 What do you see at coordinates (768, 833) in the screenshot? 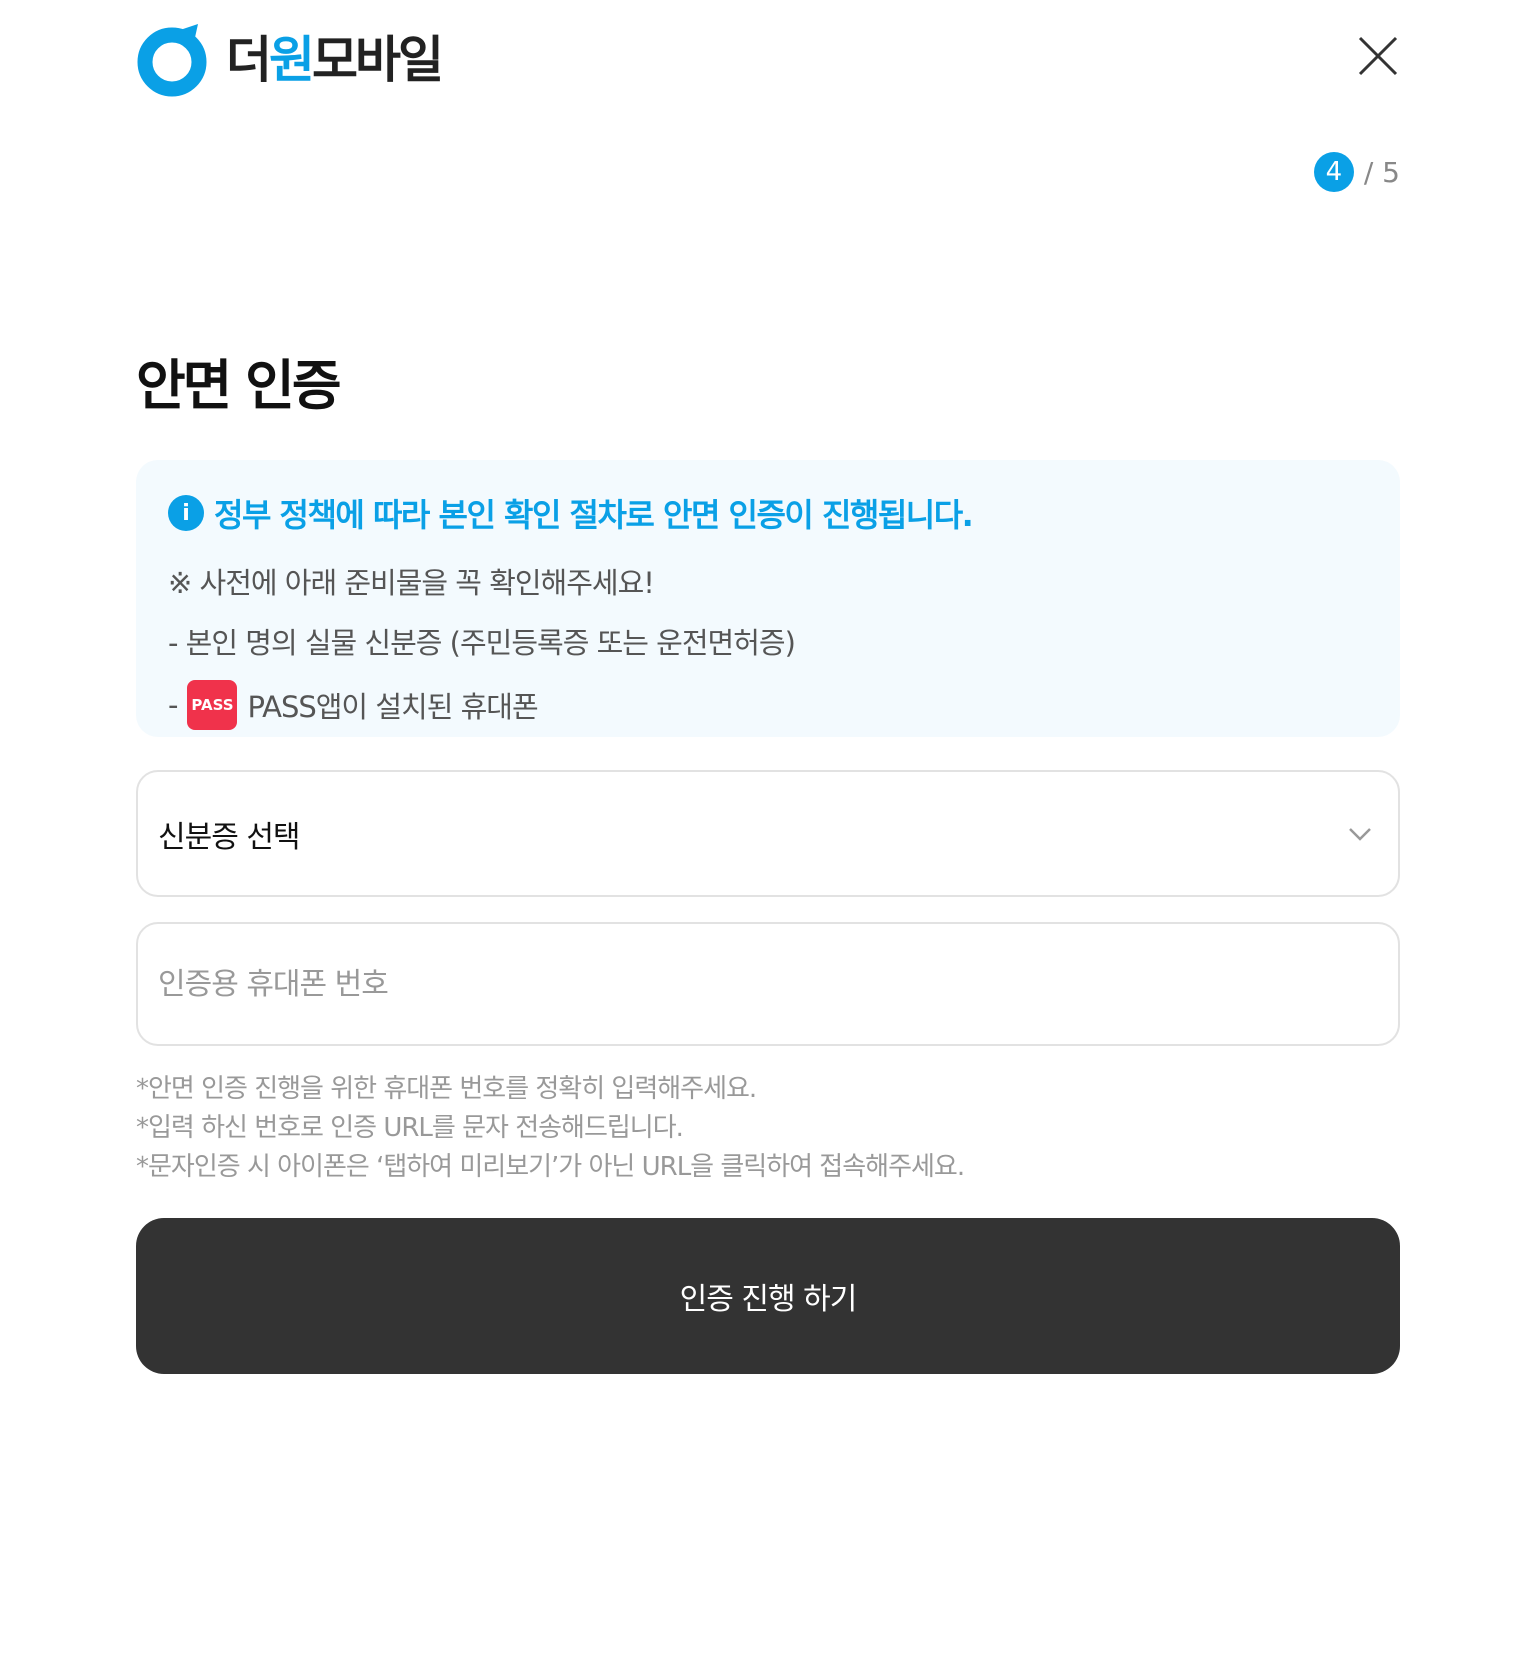
I see `id-card-select: 신분증 선택` at bounding box center [768, 833].